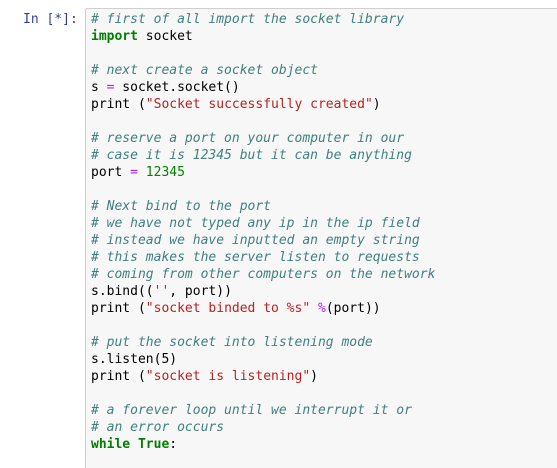 This screenshot has height=468, width=557. Describe the element at coordinates (158, 427) in the screenshot. I see `code-line-comment: # an error occurs` at that location.